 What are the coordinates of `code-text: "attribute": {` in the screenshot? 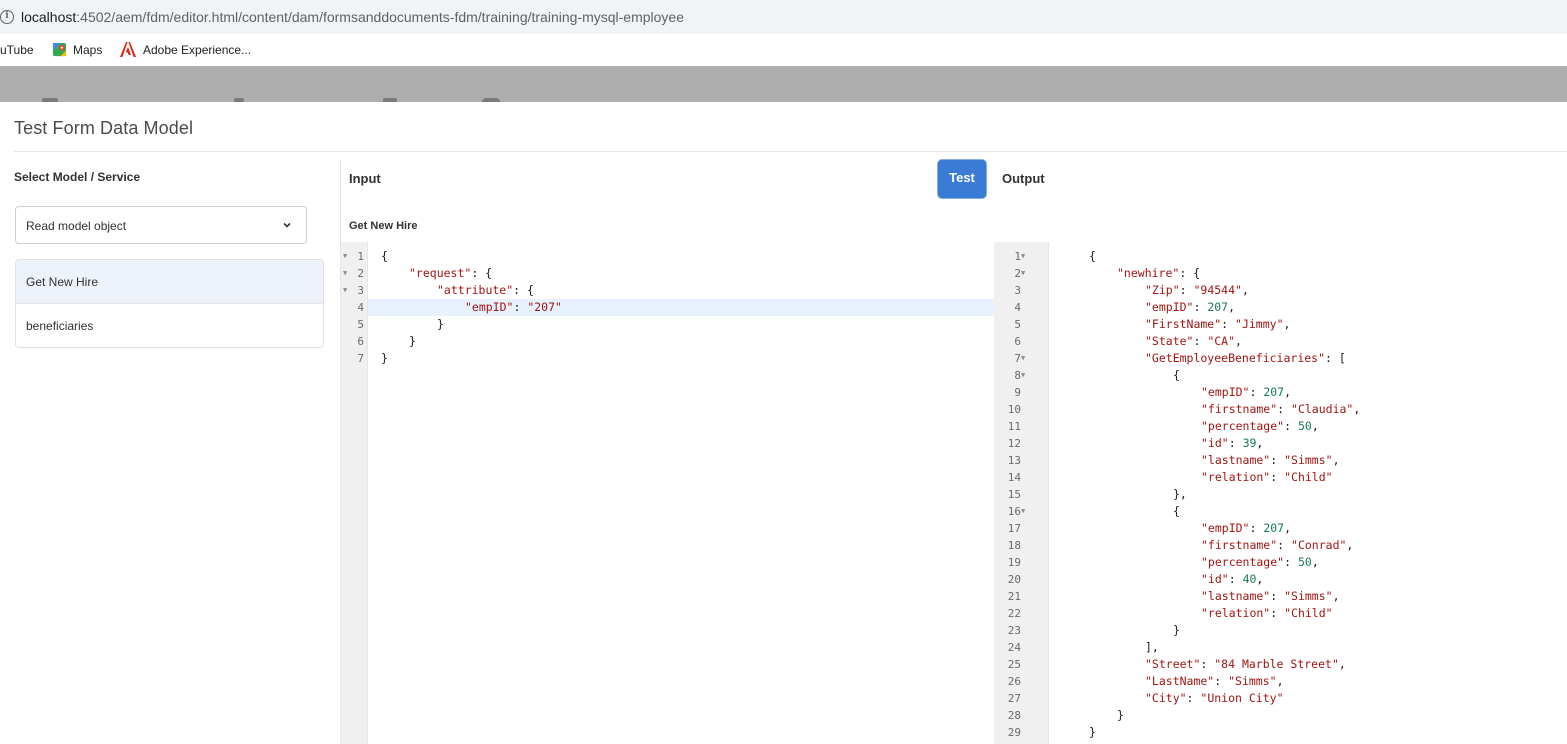 It's located at (457, 290).